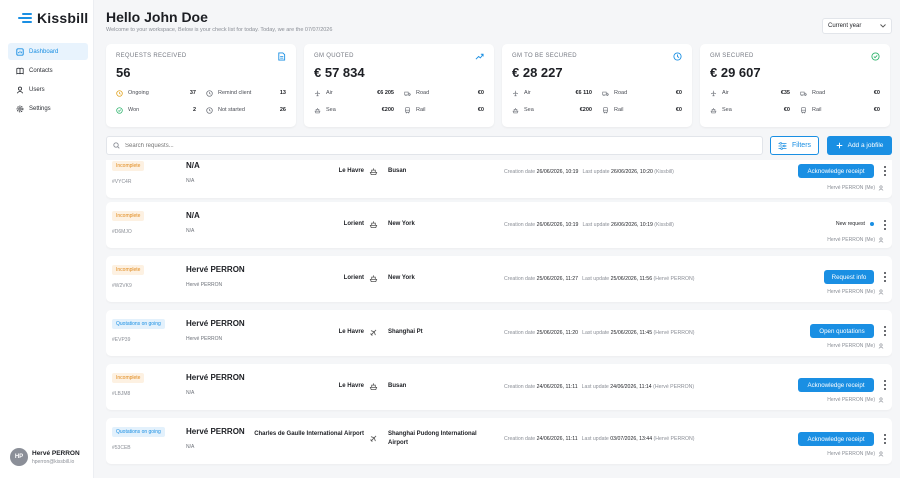 This screenshot has width=900, height=478. What do you see at coordinates (557, 333) in the screenshot?
I see `creation-date: 25/06/2026, 11:20` at bounding box center [557, 333].